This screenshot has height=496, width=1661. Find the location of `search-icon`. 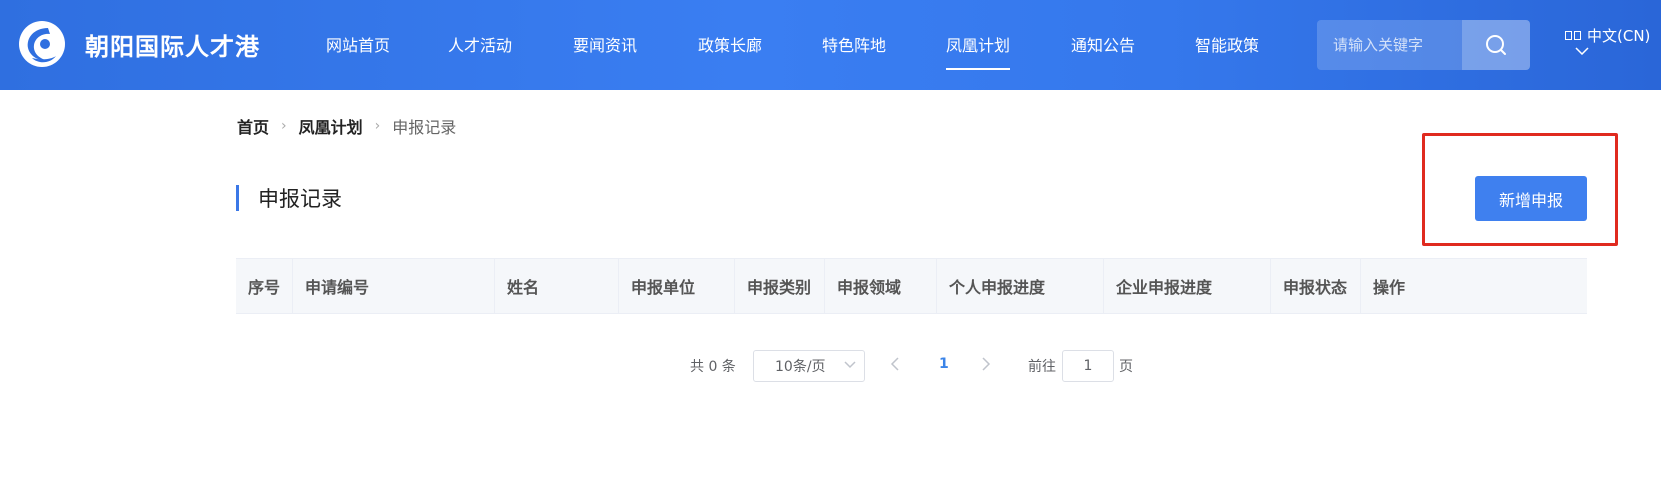

search-icon is located at coordinates (1496, 45).